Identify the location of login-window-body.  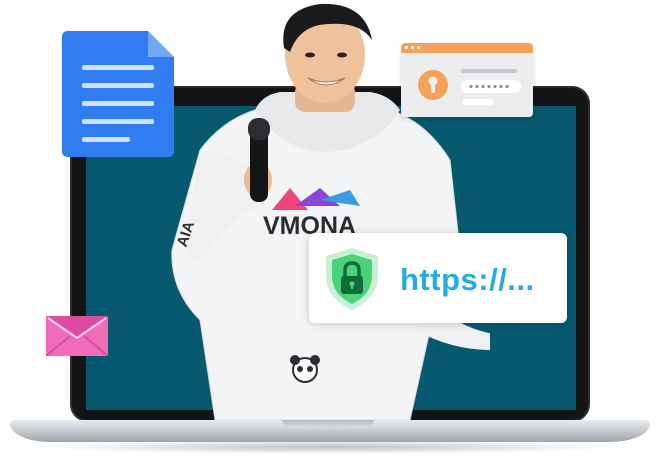
(469, 87).